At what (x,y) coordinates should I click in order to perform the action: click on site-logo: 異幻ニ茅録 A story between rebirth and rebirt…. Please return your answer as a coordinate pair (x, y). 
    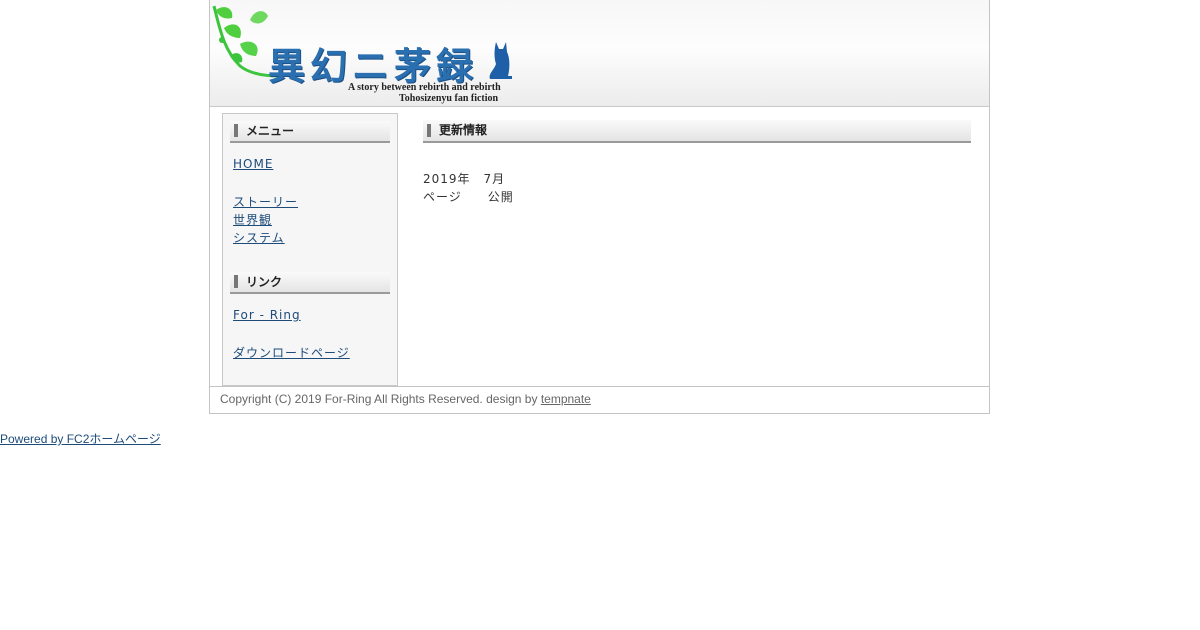
    Looking at the image, I should click on (365, 53).